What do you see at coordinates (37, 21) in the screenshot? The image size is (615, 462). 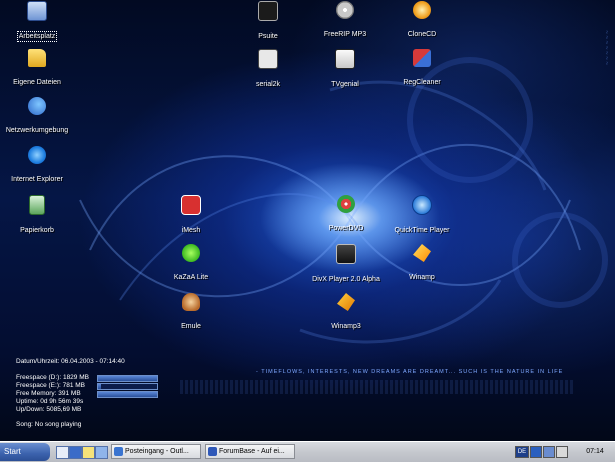 I see `desktop-icon-arbeitsplatz: Arbeitsplatz` at bounding box center [37, 21].